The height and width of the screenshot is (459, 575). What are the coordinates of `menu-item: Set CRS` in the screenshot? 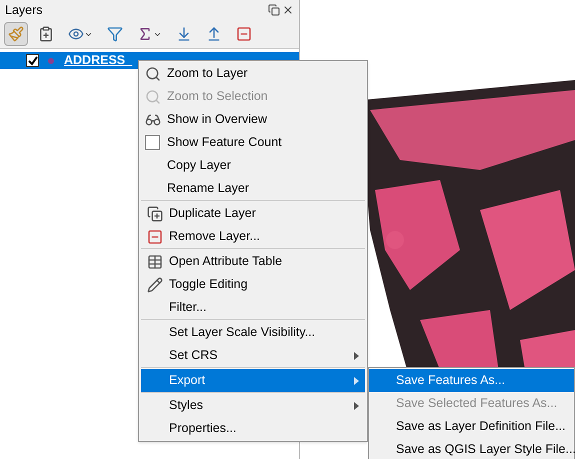 It's located at (253, 355).